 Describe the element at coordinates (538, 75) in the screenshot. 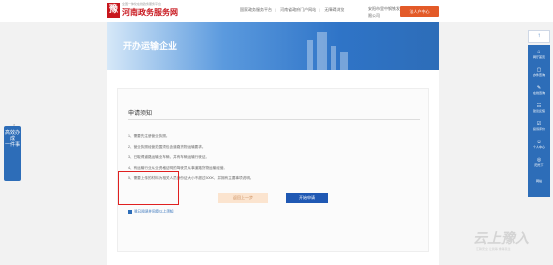

I see `sidebar-item-label: 办件查询` at that location.